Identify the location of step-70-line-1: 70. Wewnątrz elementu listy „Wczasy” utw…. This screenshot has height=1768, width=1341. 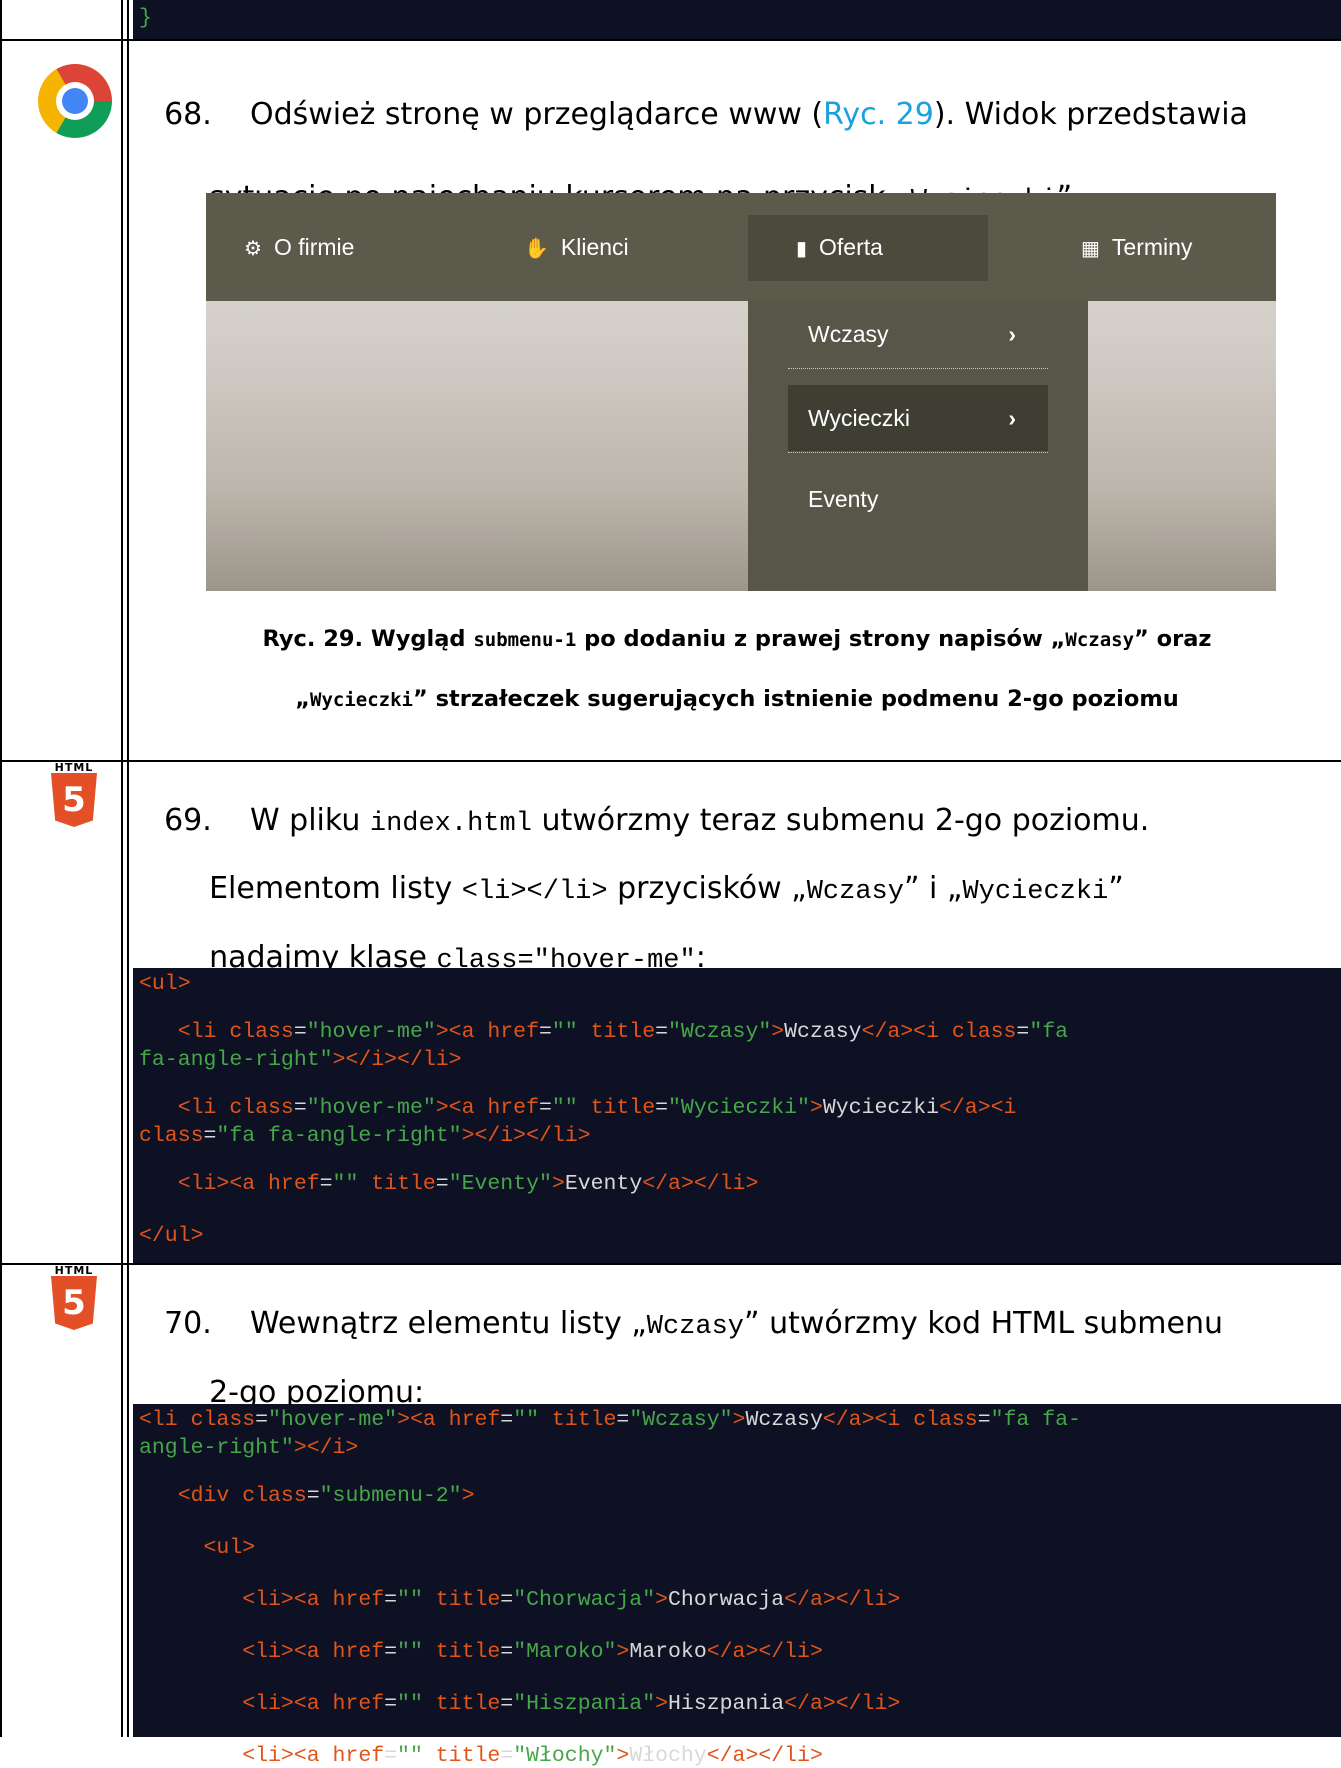
(693, 1324).